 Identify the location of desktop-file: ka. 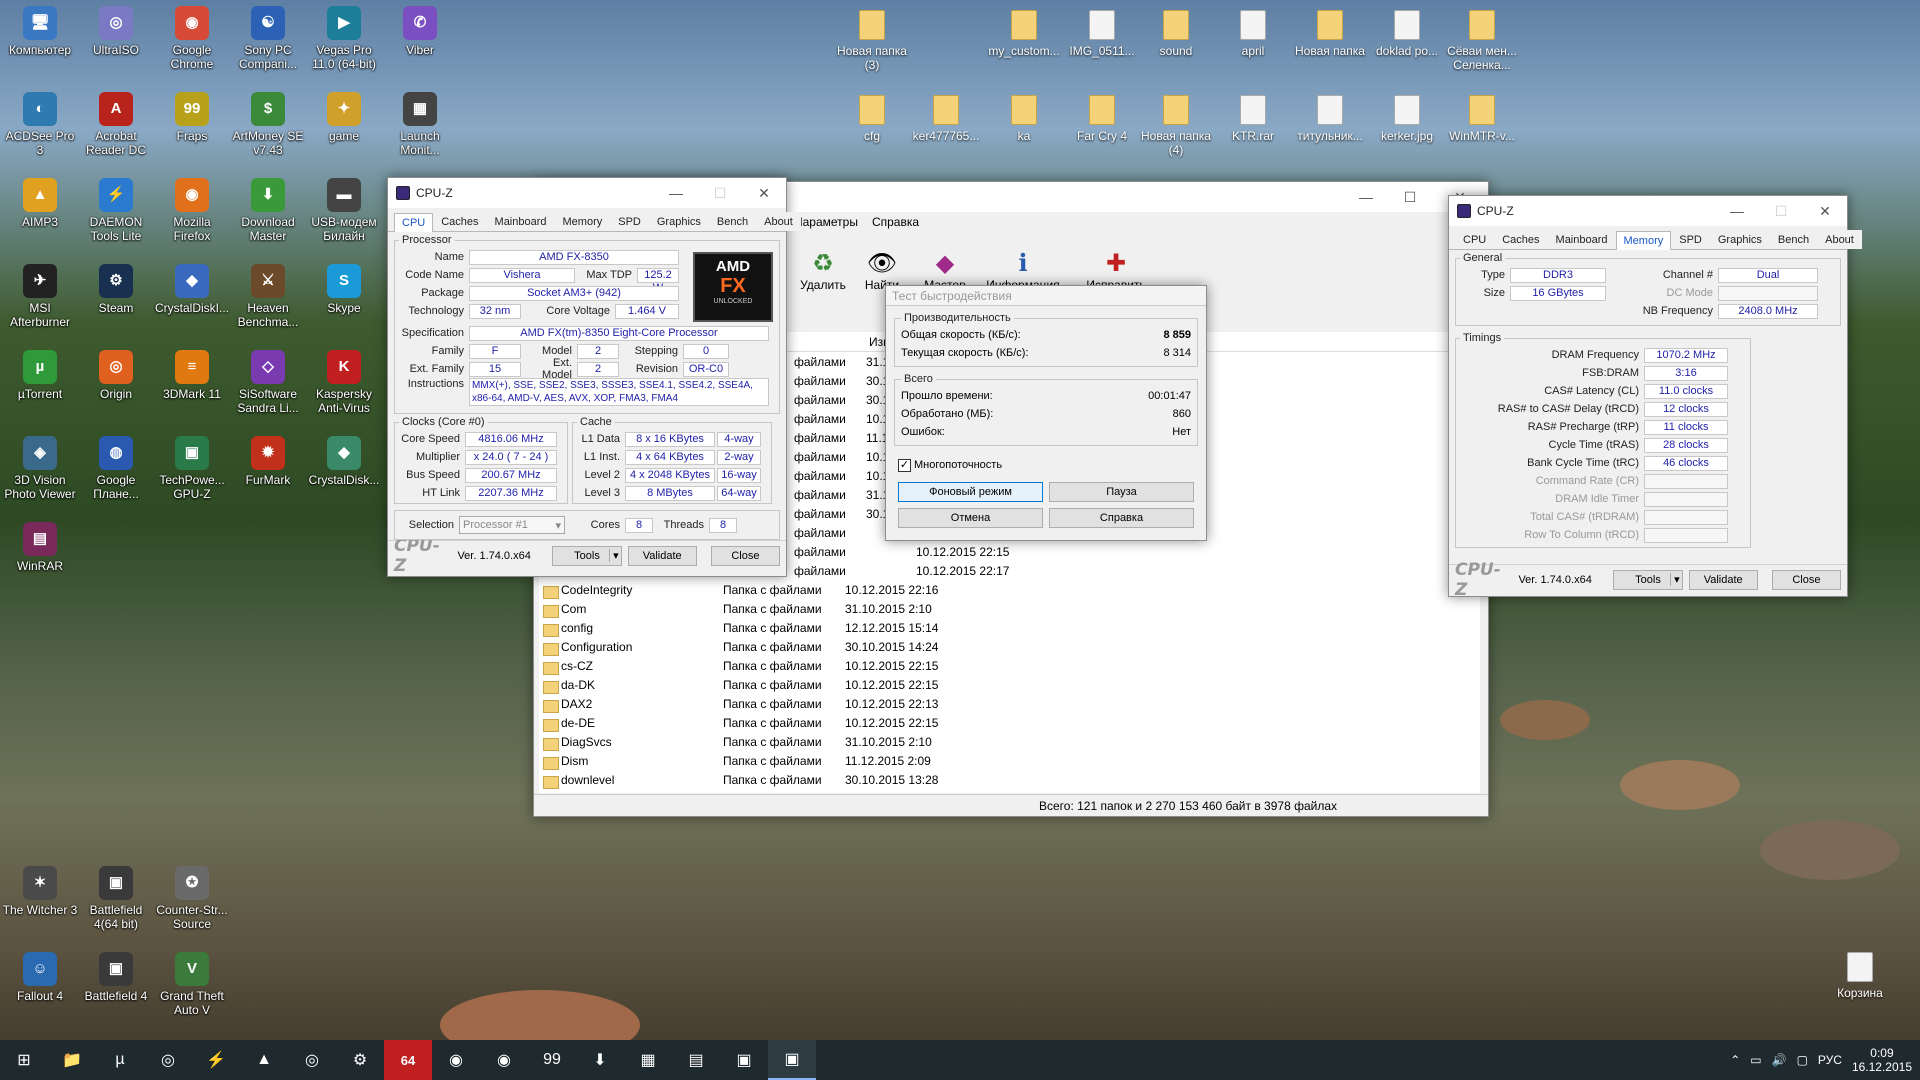
(1024, 119).